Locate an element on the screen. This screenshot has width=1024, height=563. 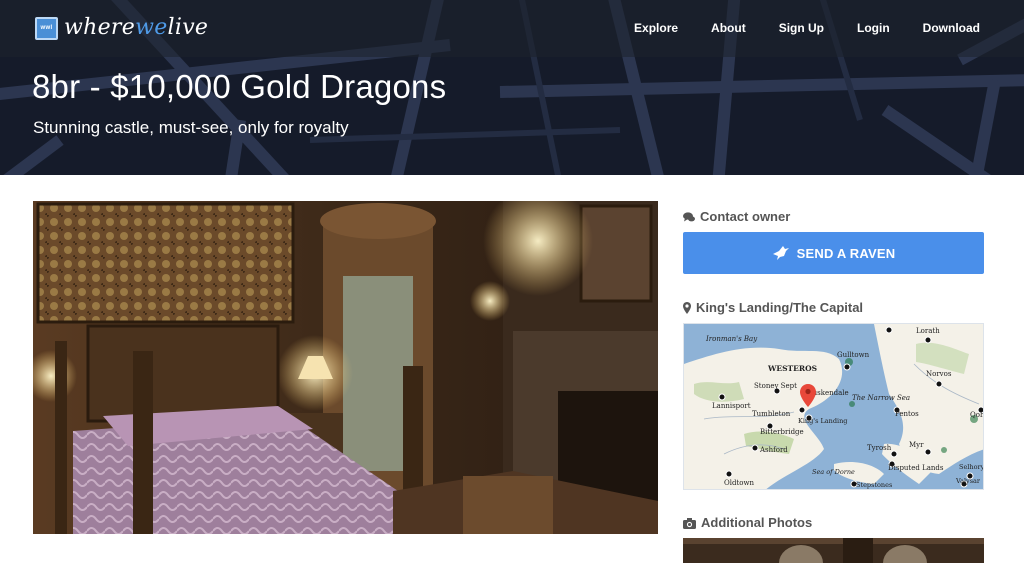
send-raven-label: SEND A RAVEN is located at coordinates (846, 253).